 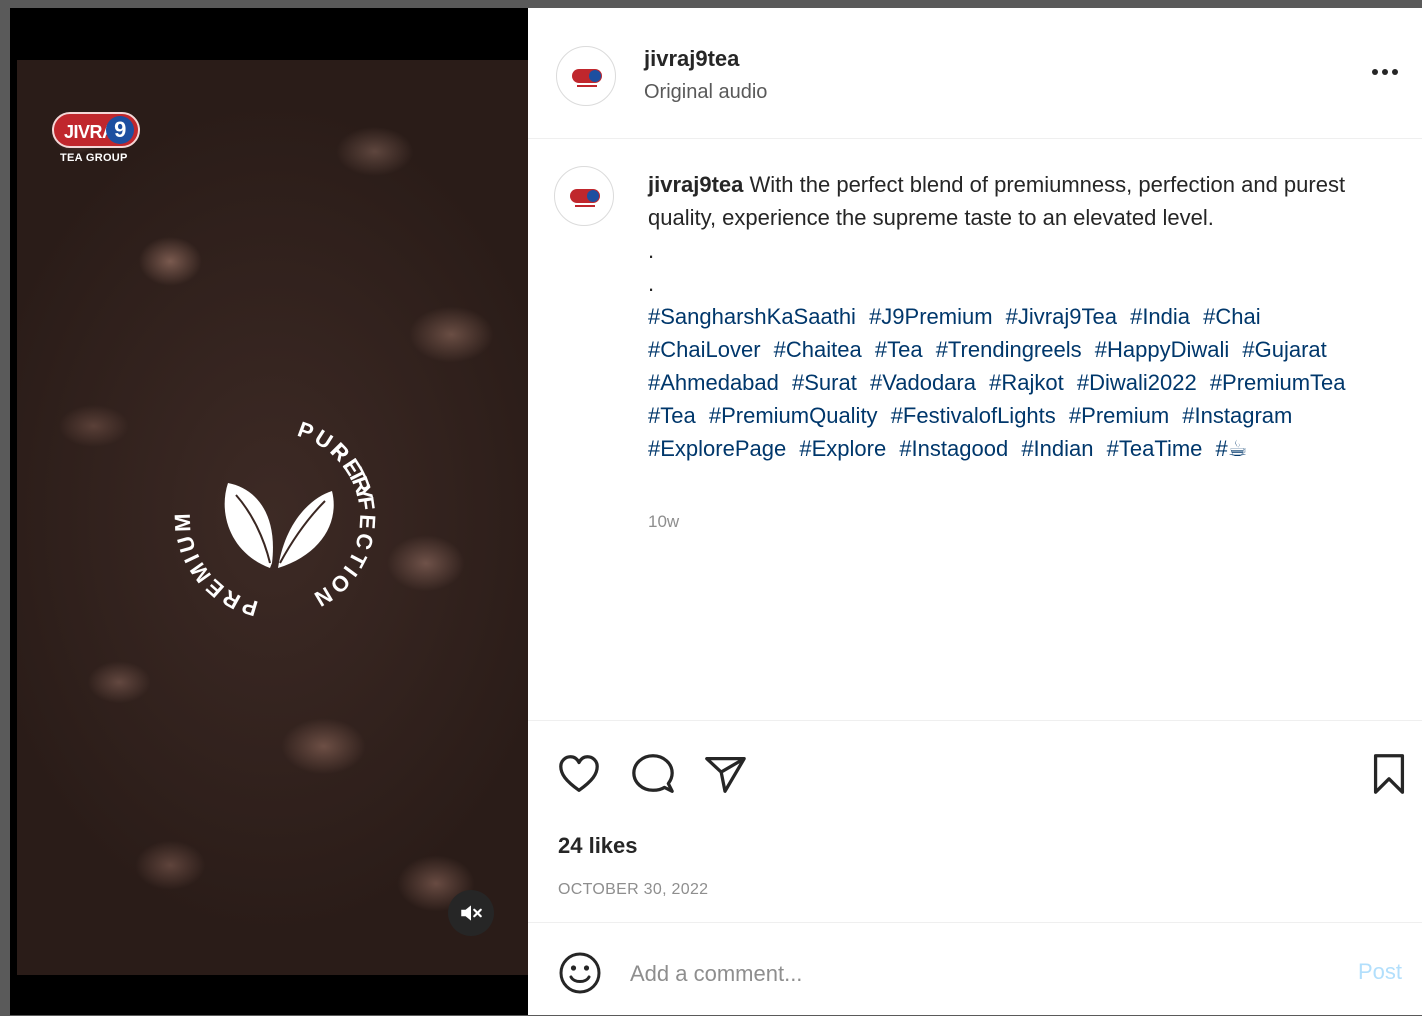 What do you see at coordinates (579, 774) in the screenshot?
I see `heart-icon` at bounding box center [579, 774].